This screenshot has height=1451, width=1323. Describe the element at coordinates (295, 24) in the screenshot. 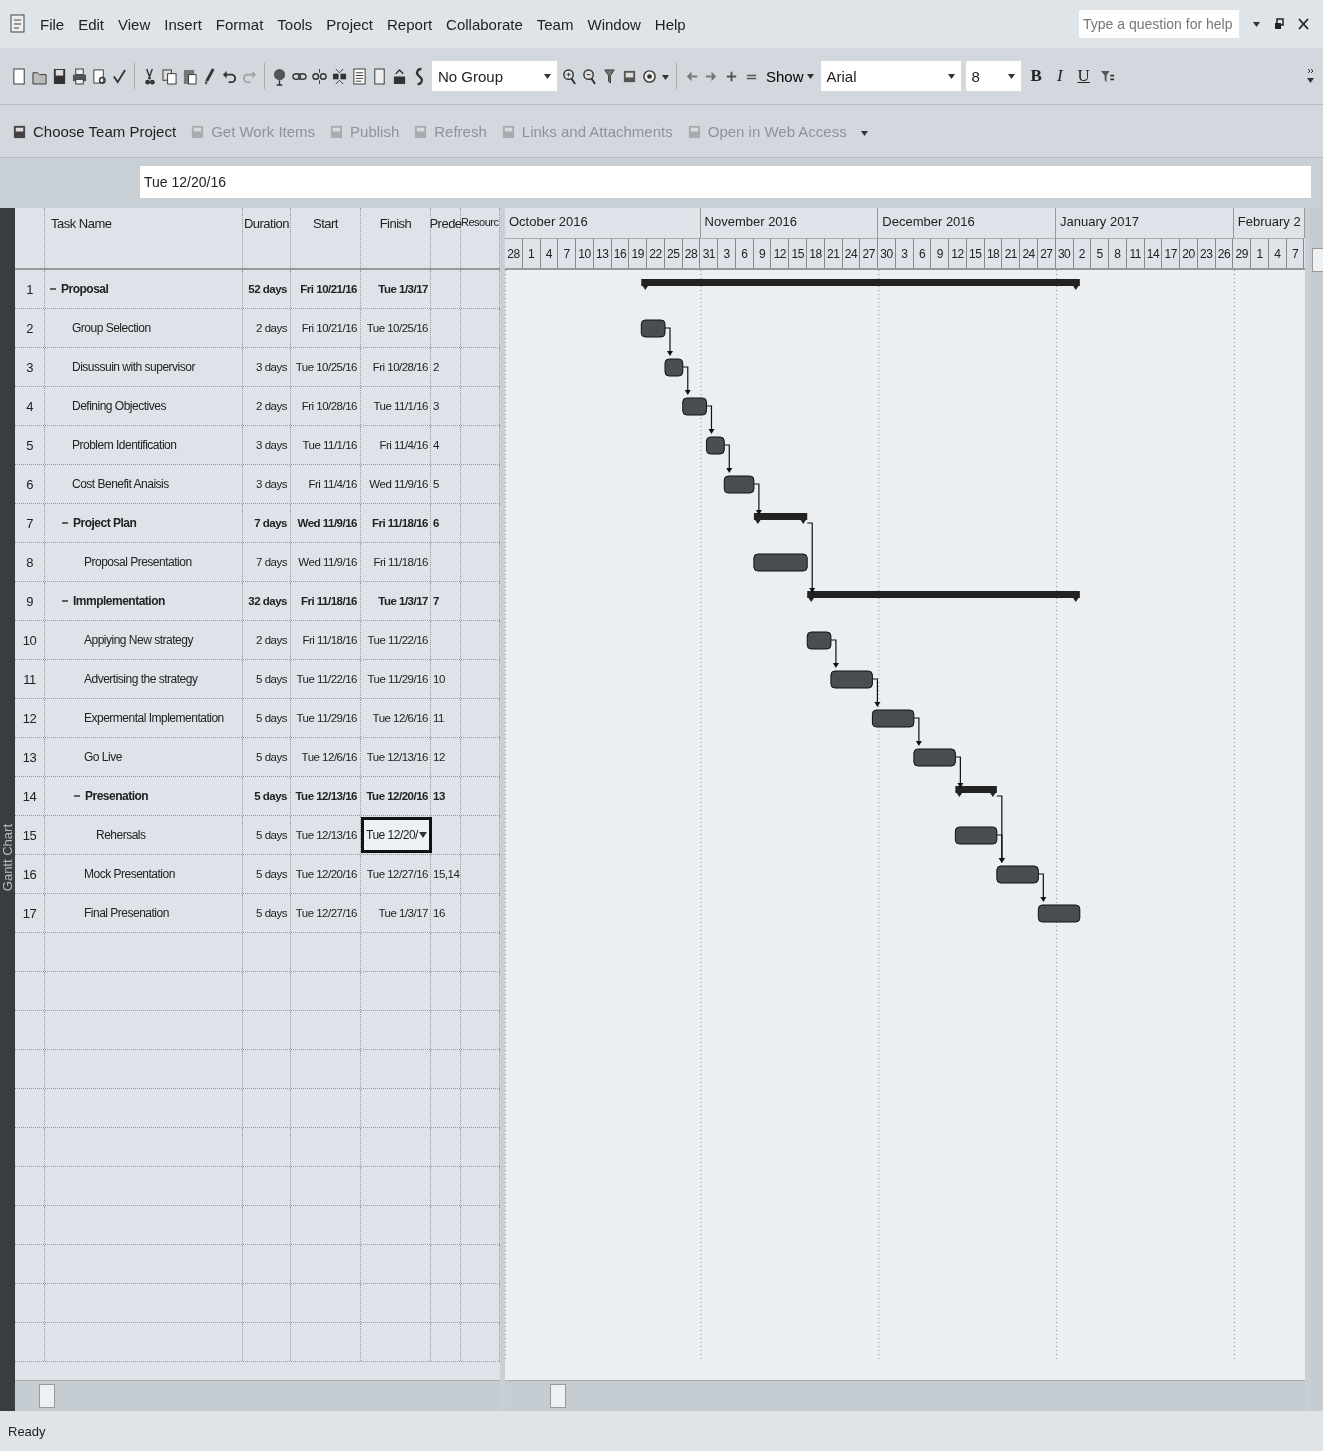

I see `menu-item: Tools` at that location.